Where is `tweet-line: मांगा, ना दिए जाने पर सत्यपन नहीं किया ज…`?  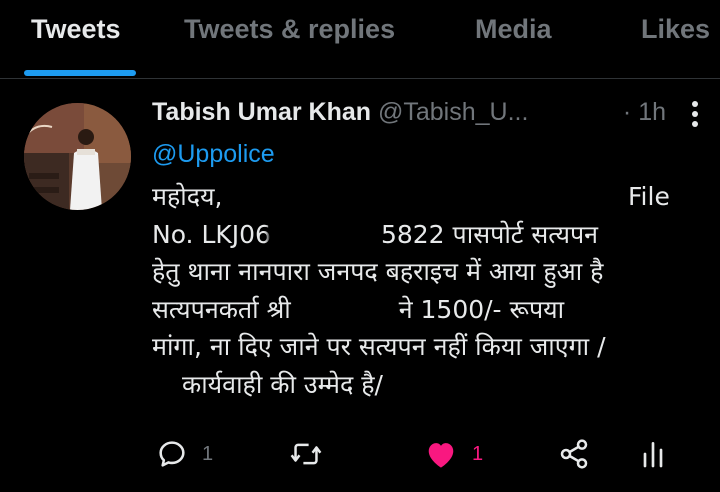
tweet-line: मांगा, ना दिए जाने पर सत्यपन नहीं किया ज… is located at coordinates (419, 347).